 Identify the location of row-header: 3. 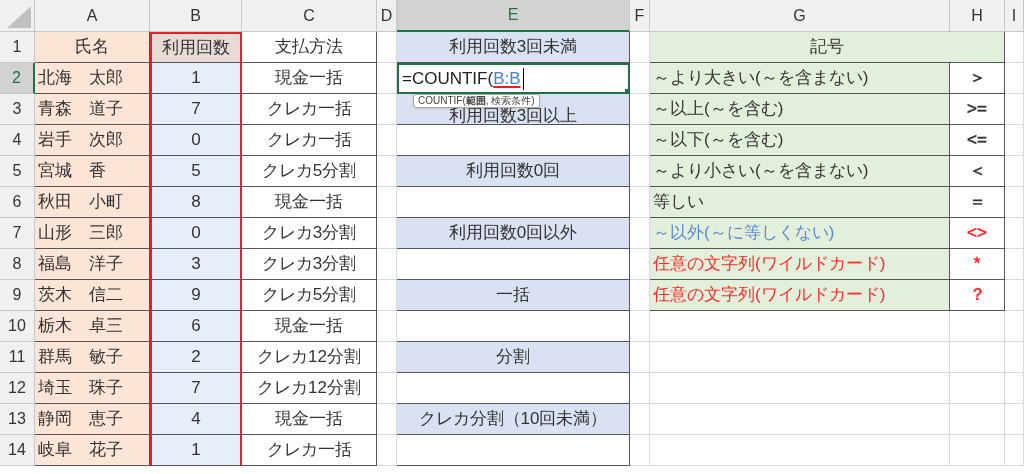
(17, 109).